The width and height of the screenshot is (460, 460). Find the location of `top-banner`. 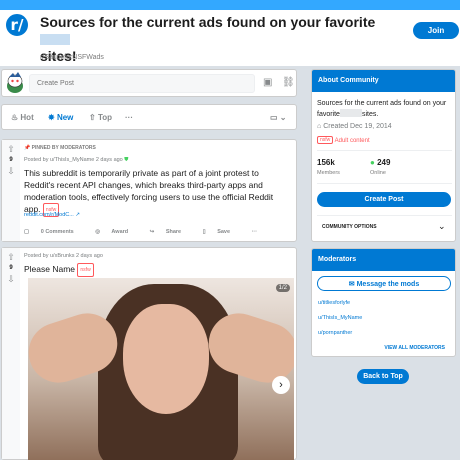

top-banner is located at coordinates (230, 5).